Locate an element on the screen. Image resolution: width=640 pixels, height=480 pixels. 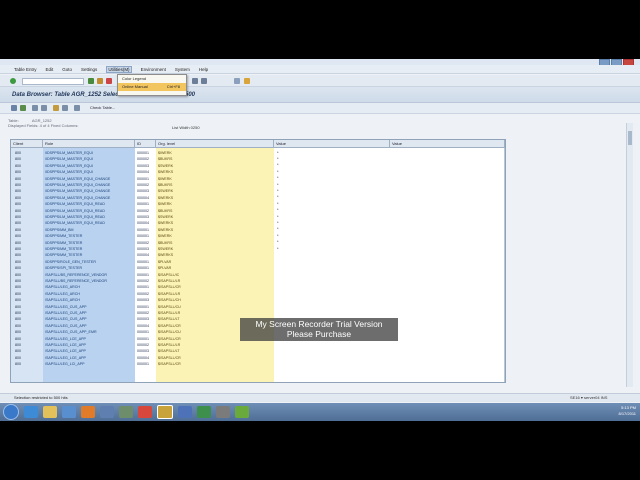
status-message: Selection restricted to 500 hits is located at coordinates (41, 397).